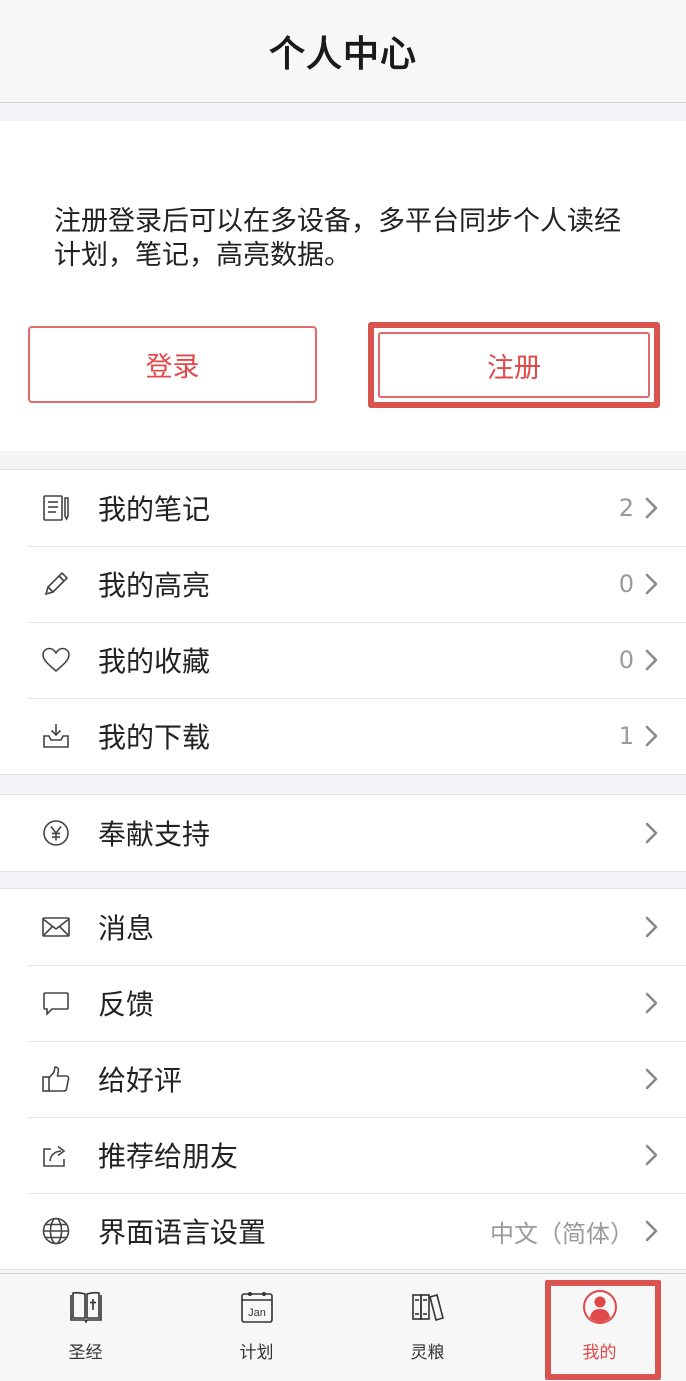 The image size is (686, 1381). I want to click on yen-coin-icon, so click(56, 833).